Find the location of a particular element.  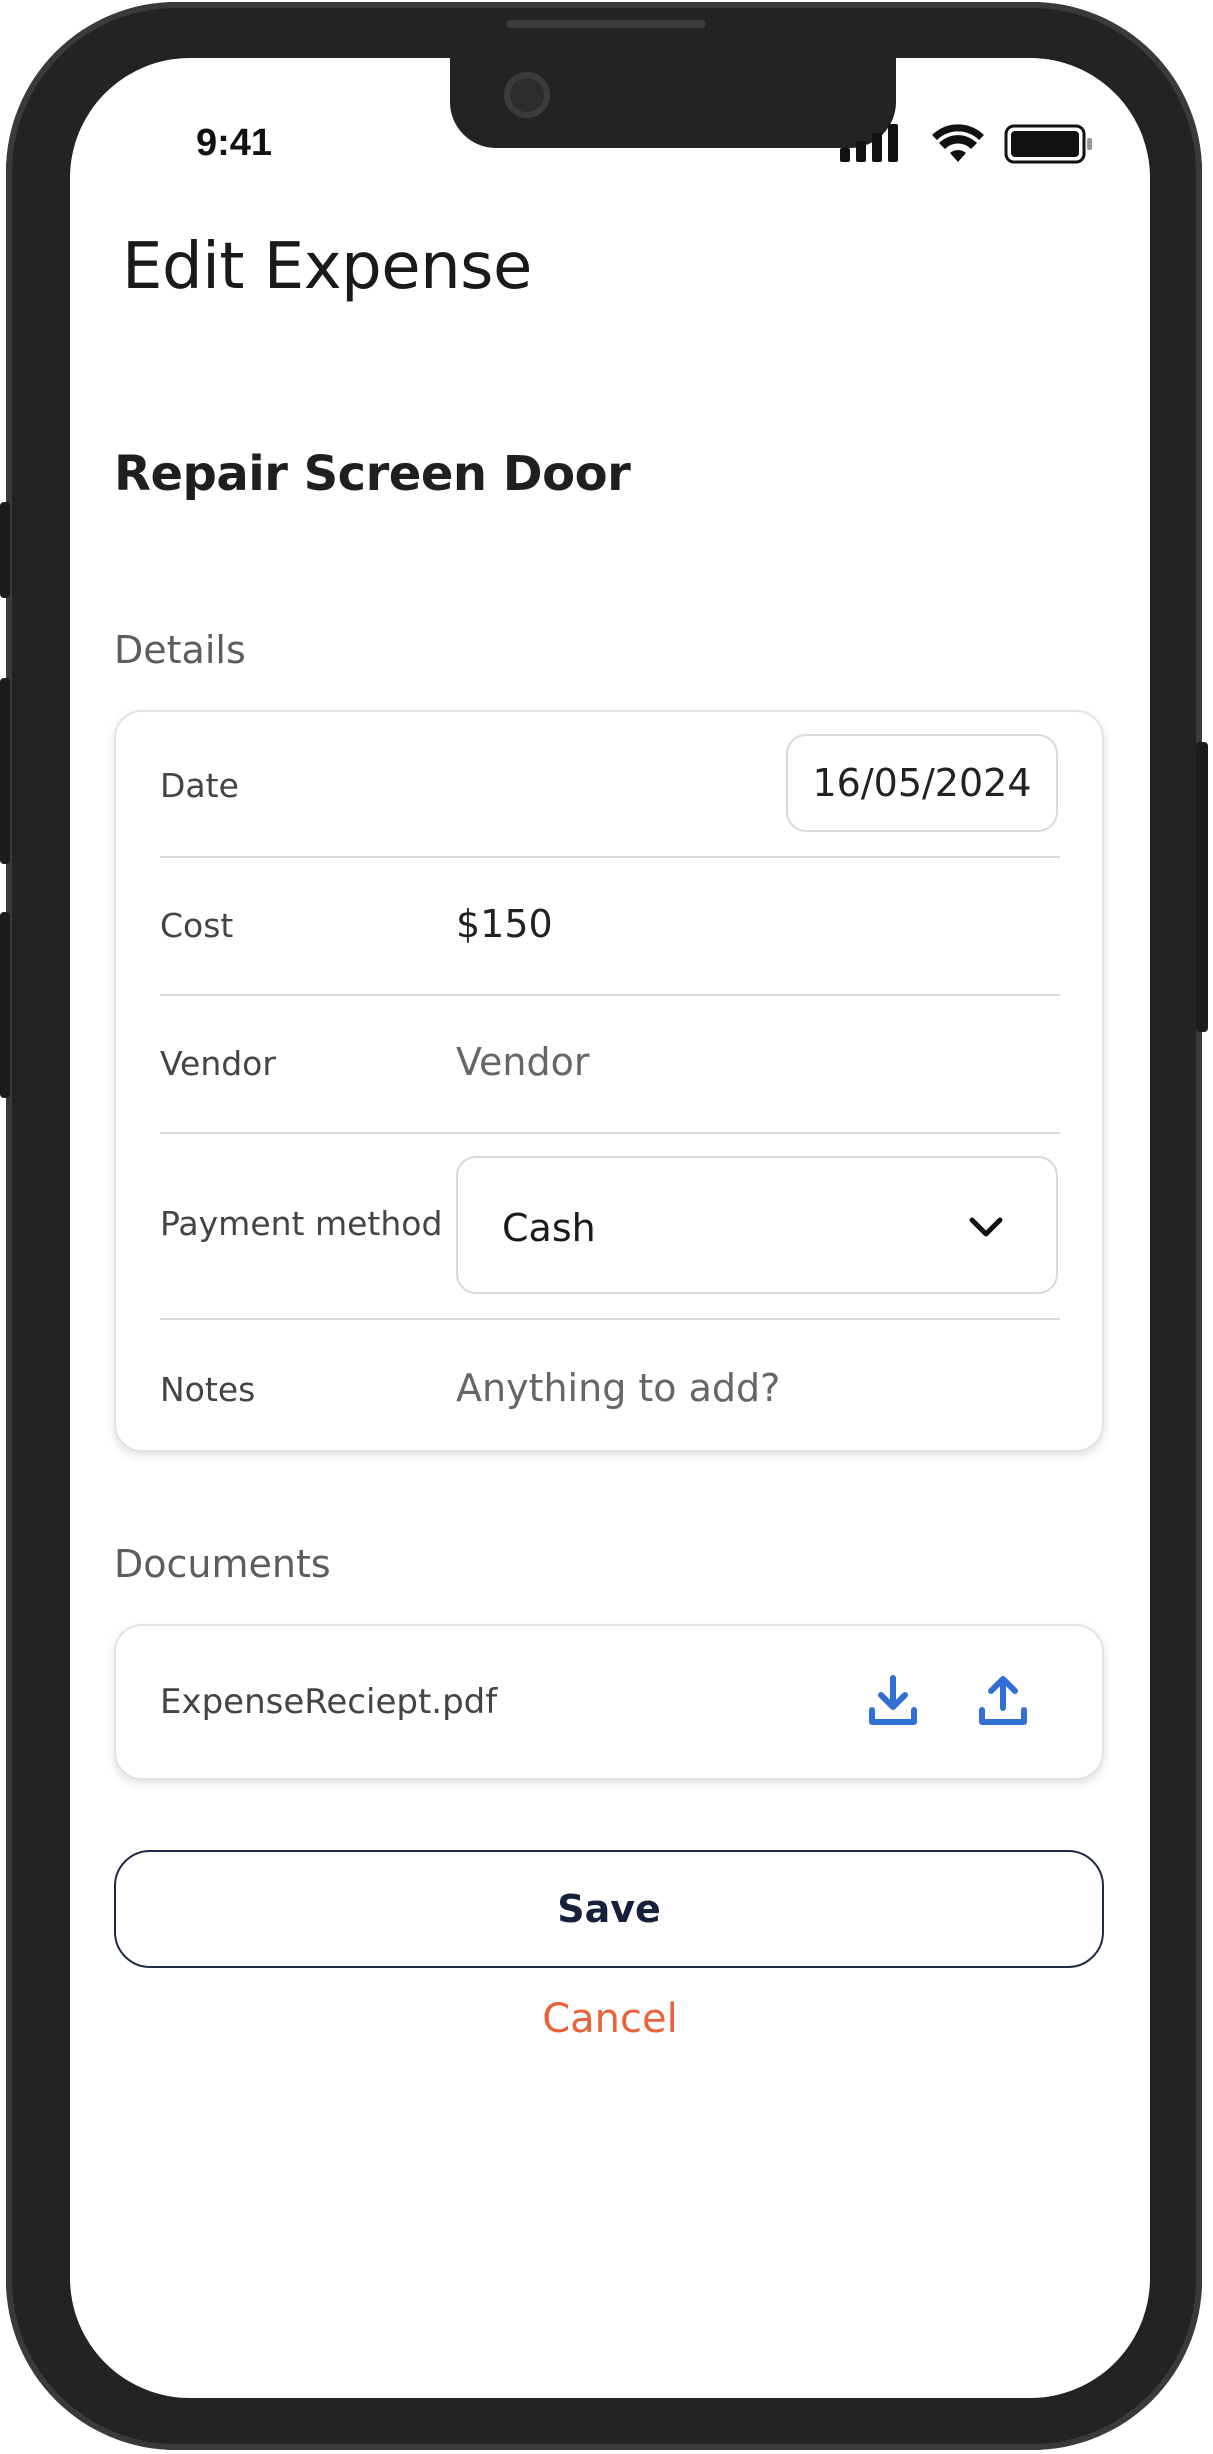

cost-input: $150 is located at coordinates (504, 924).